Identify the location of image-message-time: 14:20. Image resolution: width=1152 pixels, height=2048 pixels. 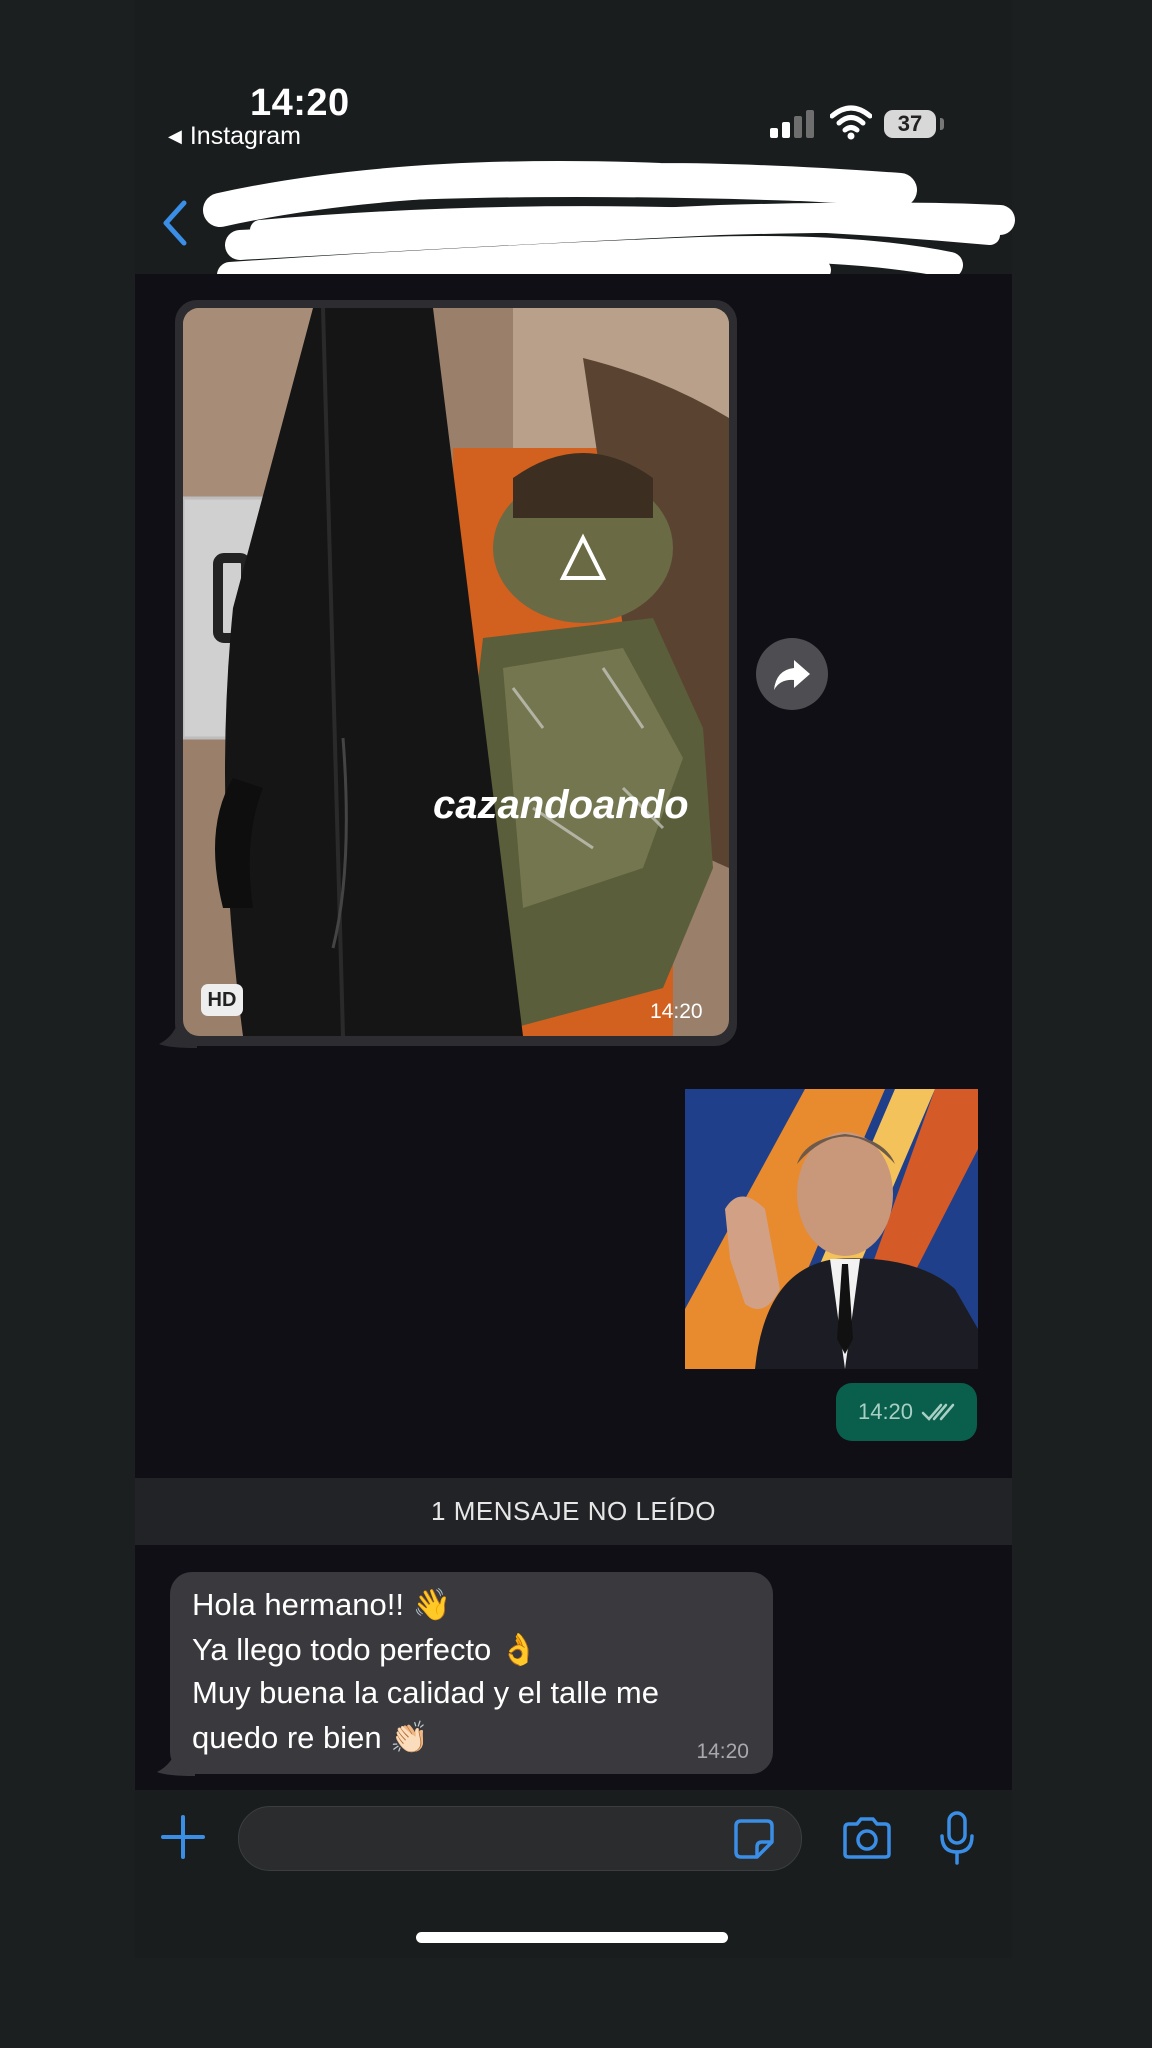
(676, 1011).